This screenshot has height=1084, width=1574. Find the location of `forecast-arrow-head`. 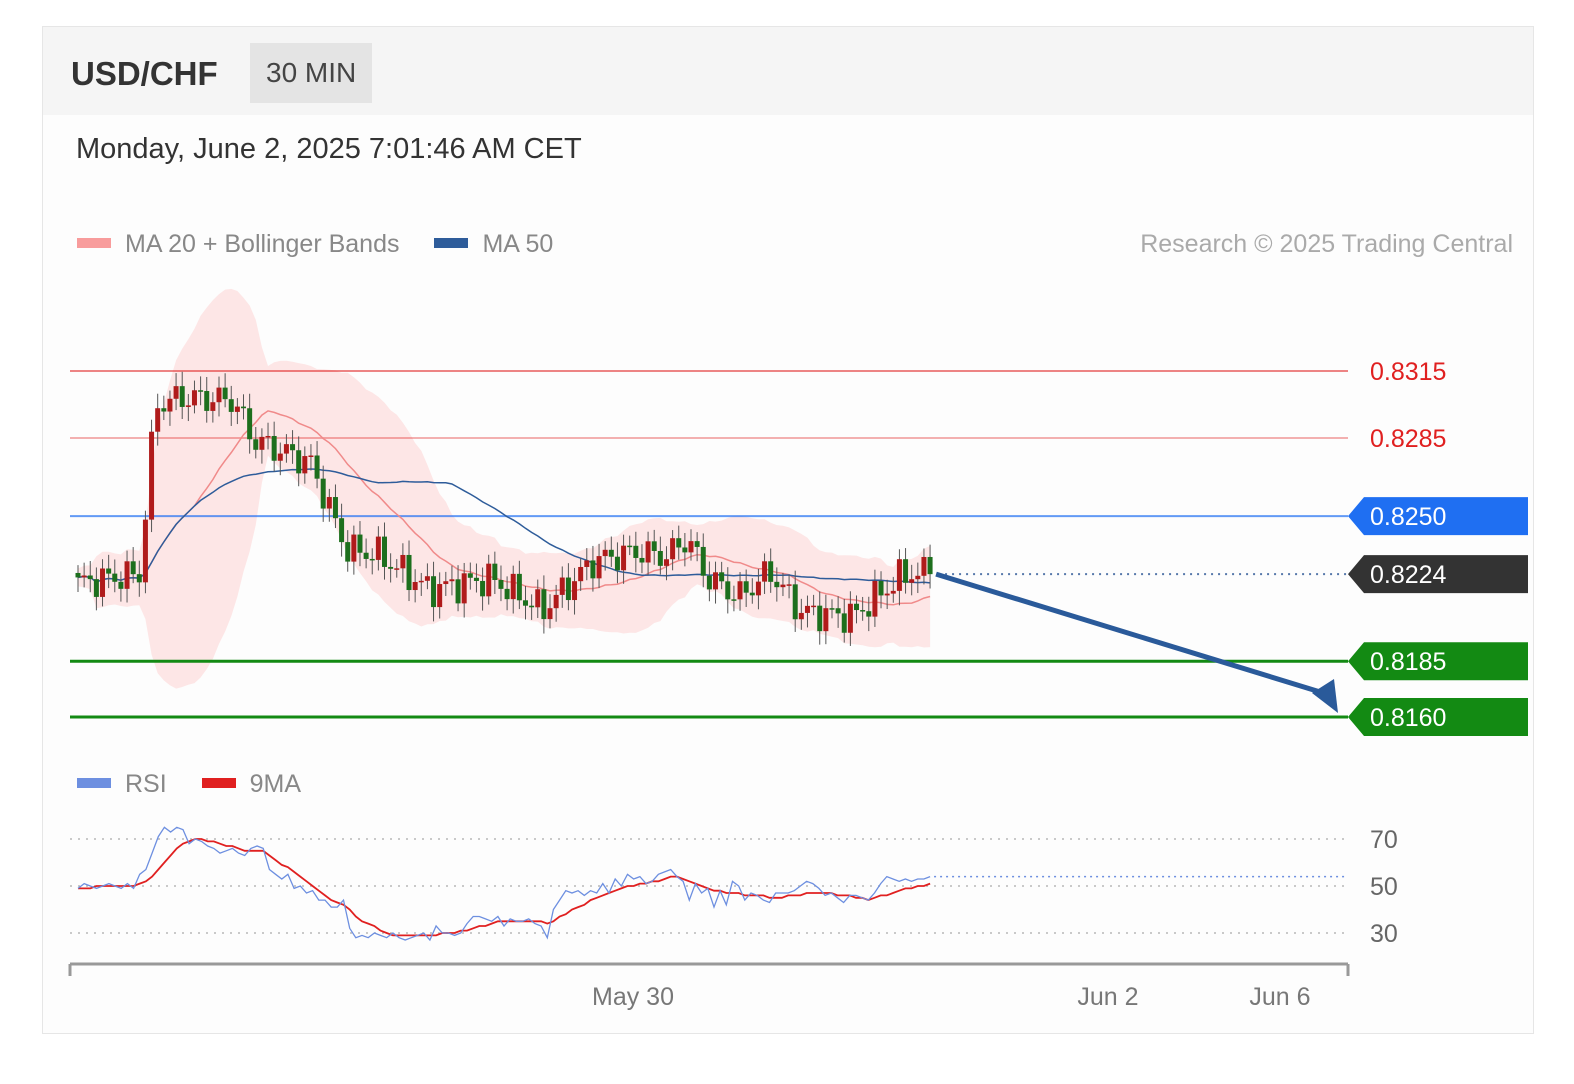

forecast-arrow-head is located at coordinates (1325, 696).